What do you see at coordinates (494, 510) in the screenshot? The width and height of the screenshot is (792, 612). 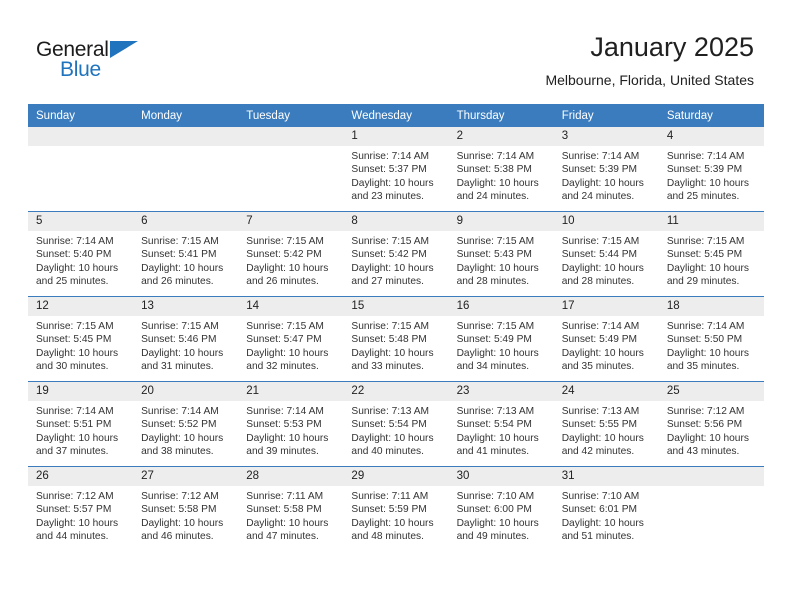 I see `sunset-text: Sunset: 6:00 PM` at bounding box center [494, 510].